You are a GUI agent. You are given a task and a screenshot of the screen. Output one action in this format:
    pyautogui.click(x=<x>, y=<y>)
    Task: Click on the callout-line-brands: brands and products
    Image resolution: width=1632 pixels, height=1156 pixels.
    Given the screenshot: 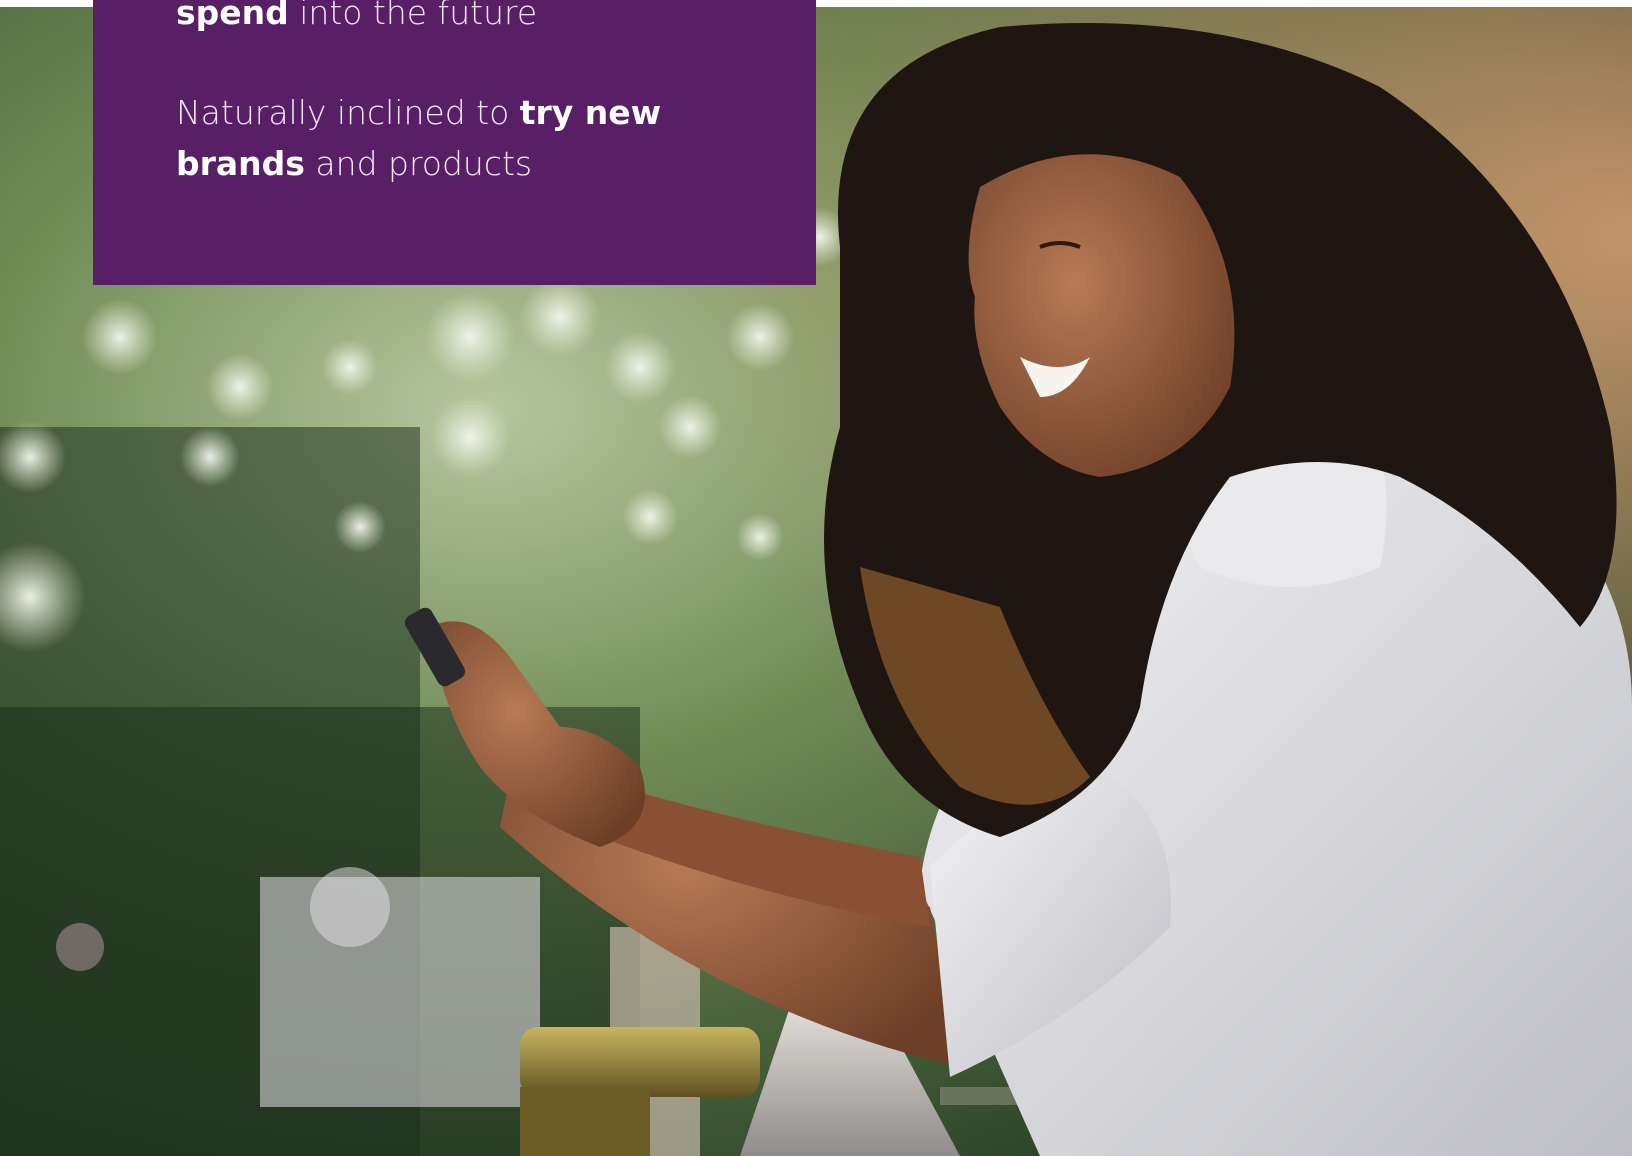 What is the action you would take?
    pyautogui.click(x=476, y=163)
    